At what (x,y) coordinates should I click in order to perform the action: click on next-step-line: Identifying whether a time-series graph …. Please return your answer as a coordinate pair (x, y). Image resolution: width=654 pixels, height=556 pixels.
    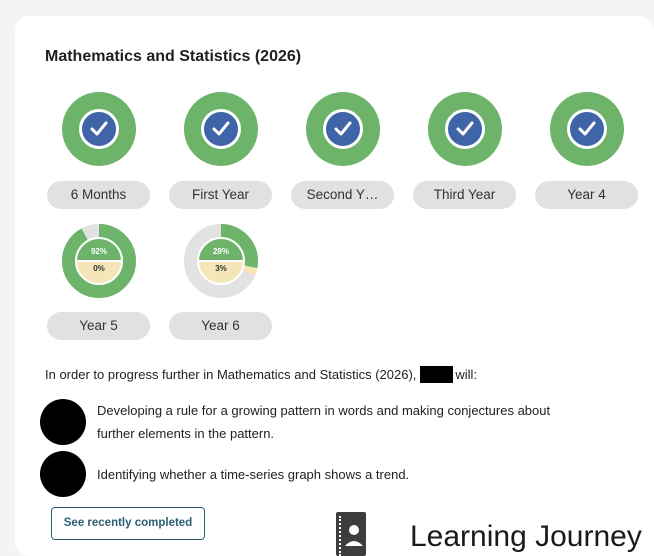
    Looking at the image, I should click on (253, 474).